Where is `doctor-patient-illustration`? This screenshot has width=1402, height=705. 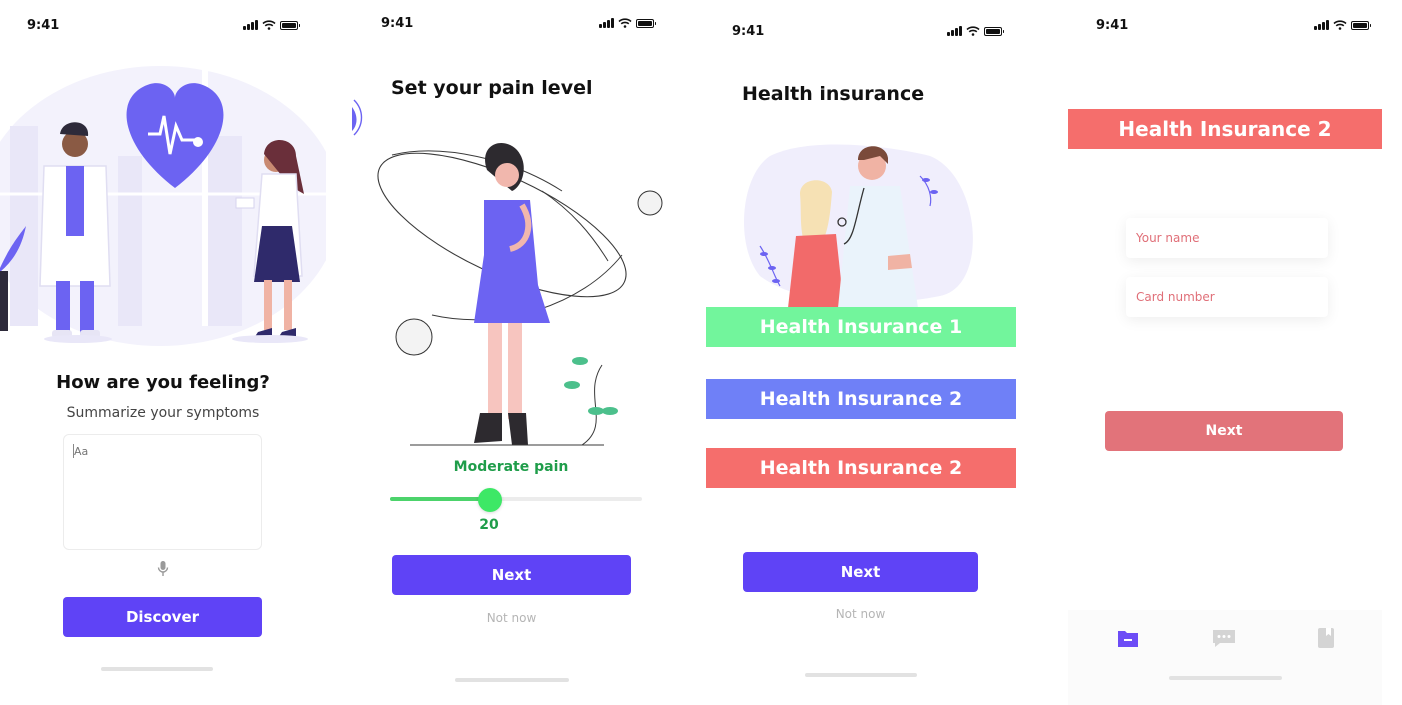
doctor-patient-illustration is located at coordinates (858, 226).